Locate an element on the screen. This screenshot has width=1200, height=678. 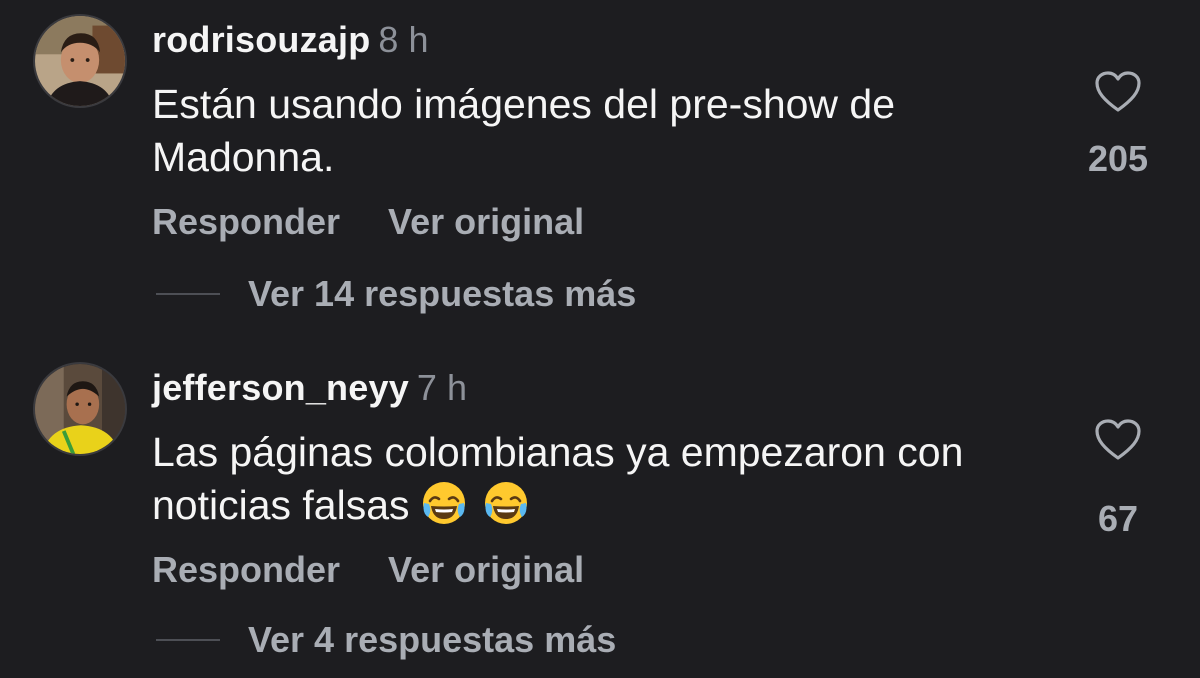
like-count: 67 is located at coordinates (1118, 518).